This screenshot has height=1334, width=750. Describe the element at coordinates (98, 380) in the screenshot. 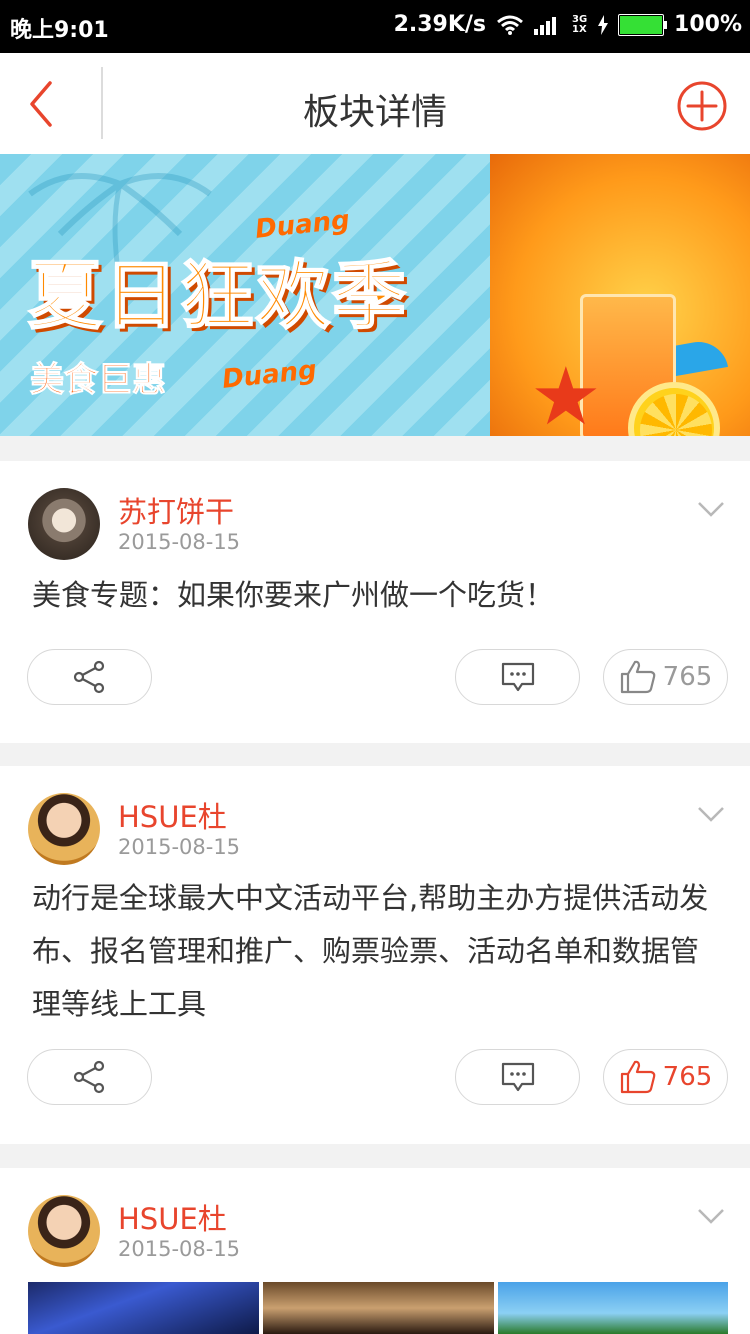

I see `banner-subtitle: 美食巨惠` at that location.